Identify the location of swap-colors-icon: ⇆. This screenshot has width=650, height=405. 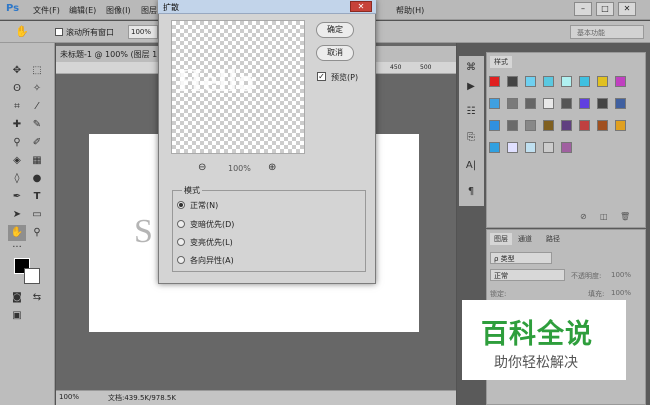
(37, 298).